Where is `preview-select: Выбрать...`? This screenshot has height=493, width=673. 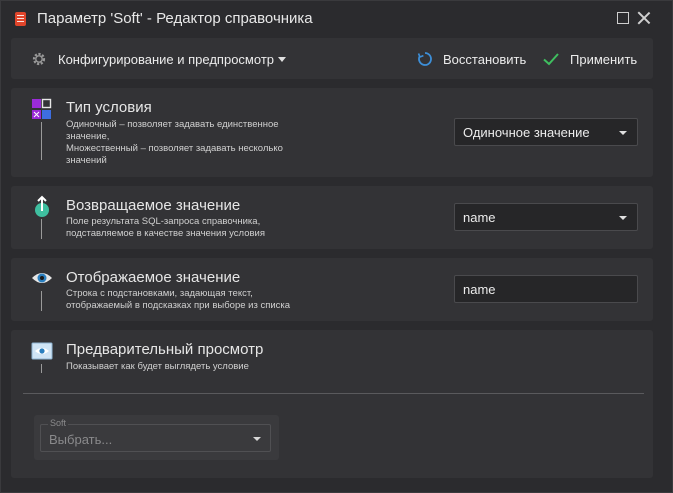 preview-select: Выбрать... is located at coordinates (155, 438).